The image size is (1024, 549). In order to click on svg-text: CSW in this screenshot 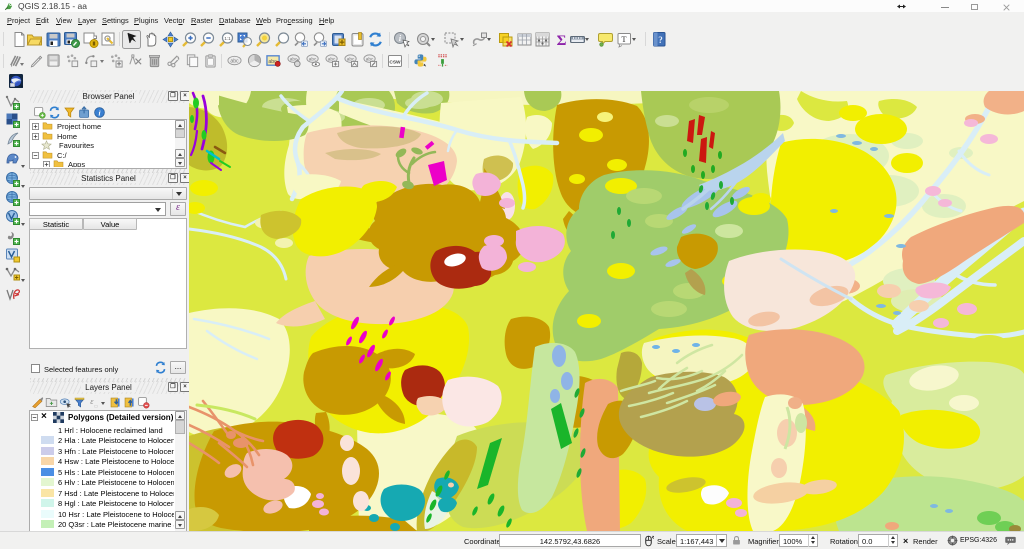, I will do `click(395, 63)`.